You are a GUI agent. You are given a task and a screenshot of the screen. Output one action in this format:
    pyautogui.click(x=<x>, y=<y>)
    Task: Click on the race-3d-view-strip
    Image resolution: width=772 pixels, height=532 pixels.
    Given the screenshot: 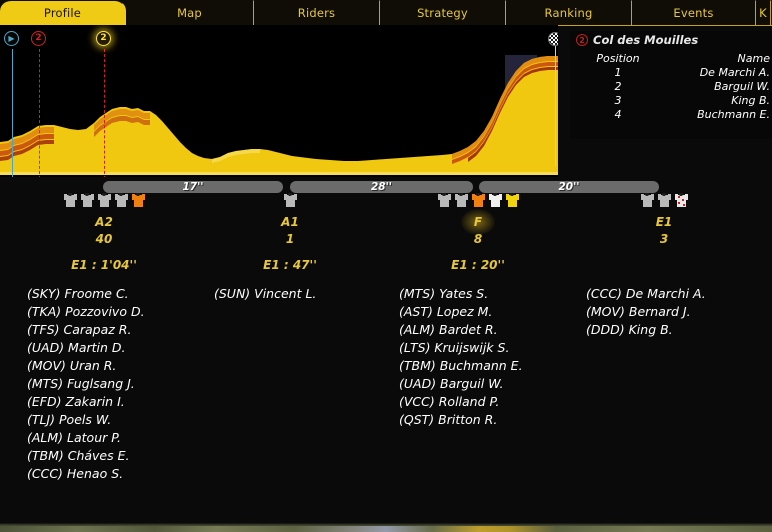 What is the action you would take?
    pyautogui.click(x=386, y=525)
    